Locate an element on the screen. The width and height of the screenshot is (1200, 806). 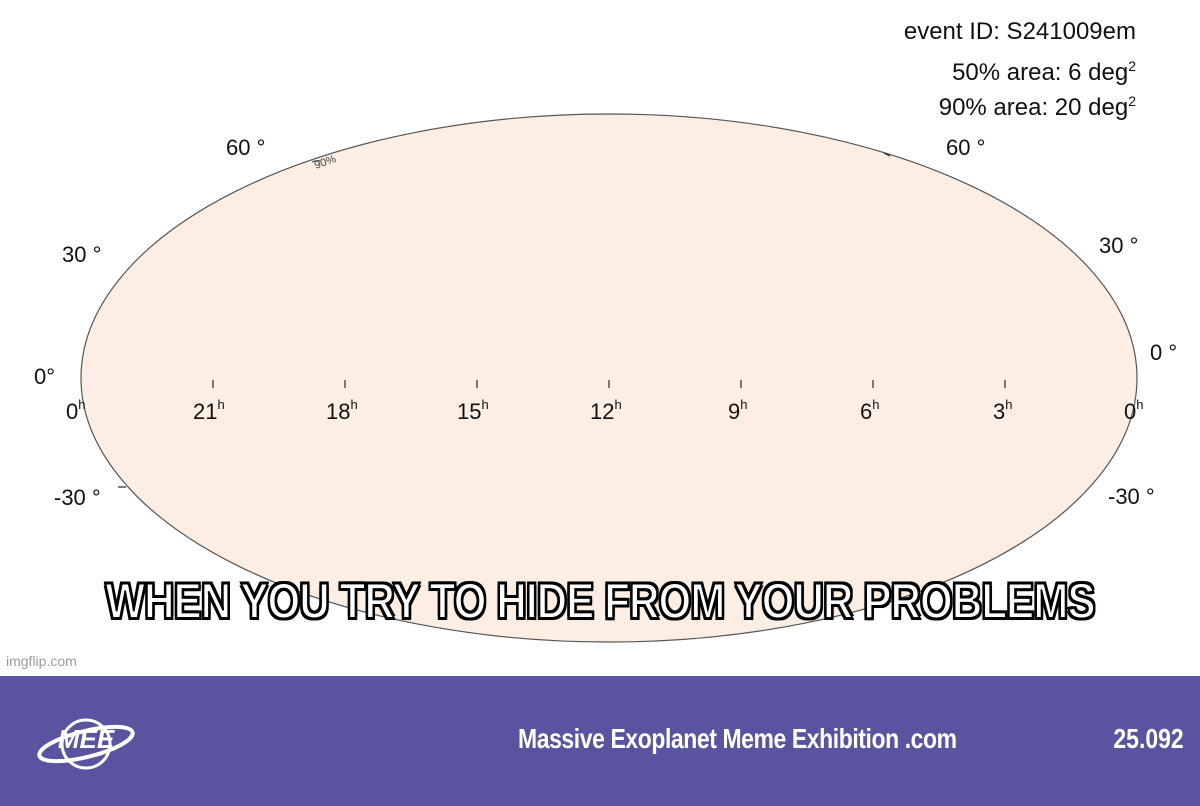
event-id-text: event ID: S241009em is located at coordinates (1019, 31).